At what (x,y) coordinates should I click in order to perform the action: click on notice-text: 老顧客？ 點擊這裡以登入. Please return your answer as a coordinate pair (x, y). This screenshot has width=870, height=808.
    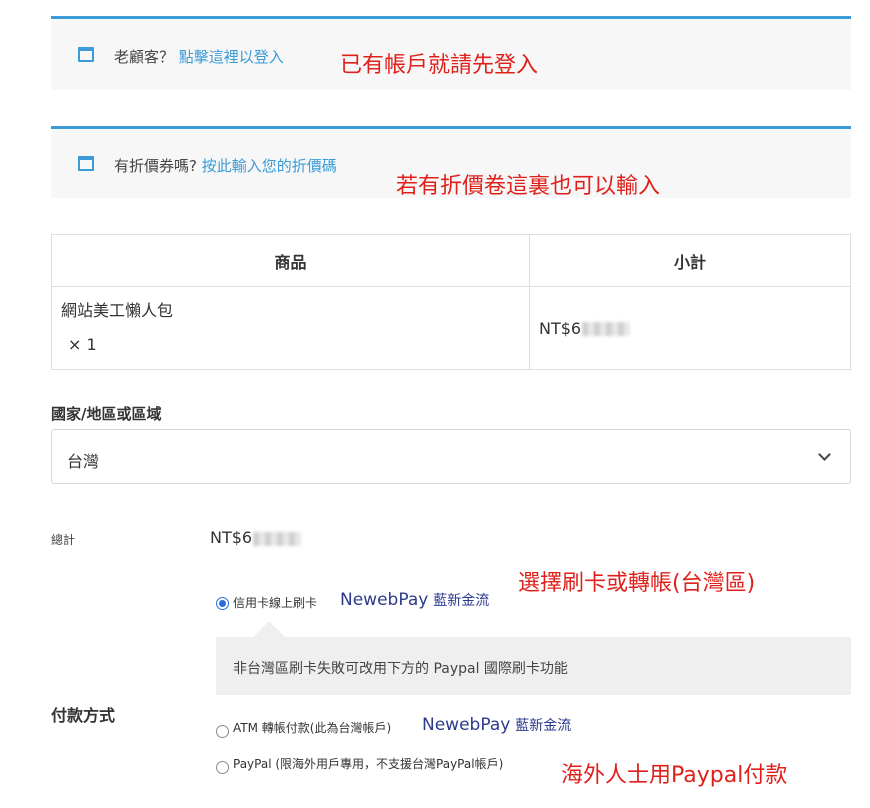
    Looking at the image, I should click on (199, 56).